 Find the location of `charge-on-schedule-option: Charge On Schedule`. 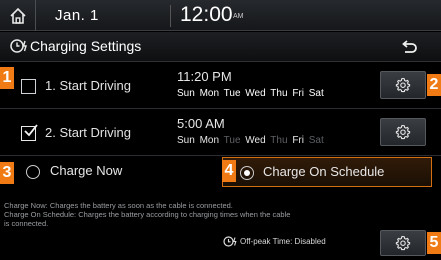

charge-on-schedule-option: Charge On Schedule is located at coordinates (327, 172).